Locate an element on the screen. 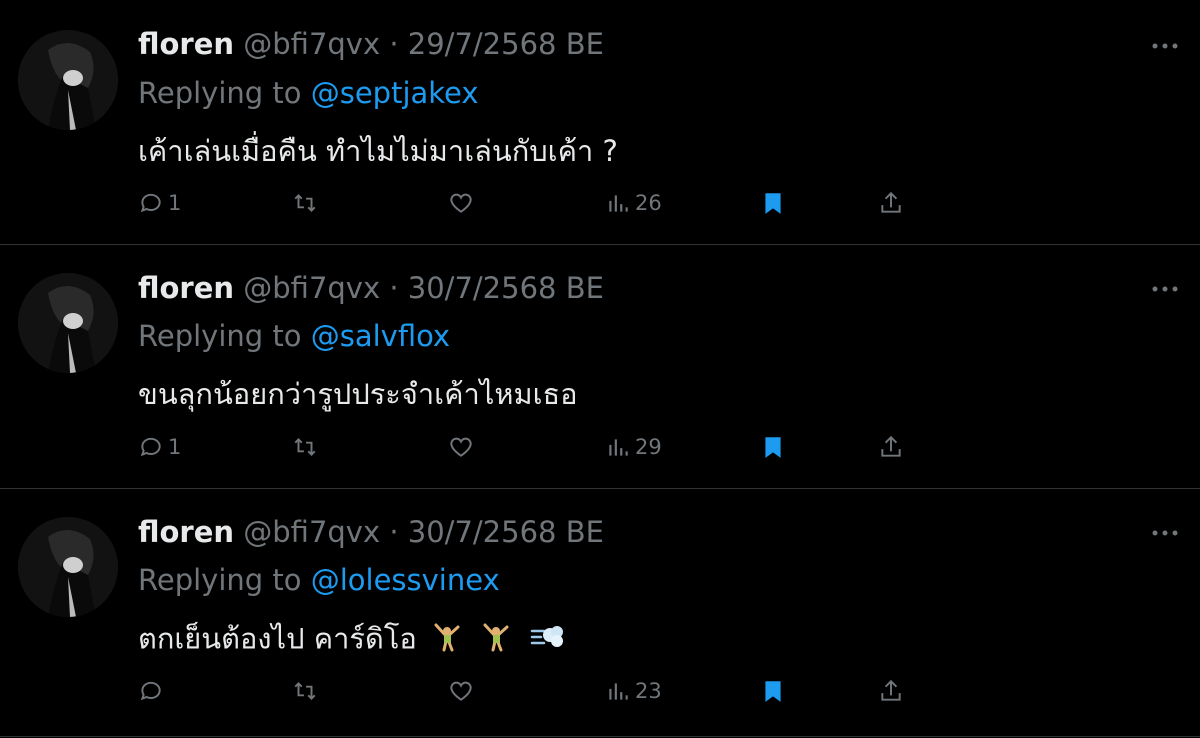 The height and width of the screenshot is (738, 1200). views-button: 26 is located at coordinates (633, 203).